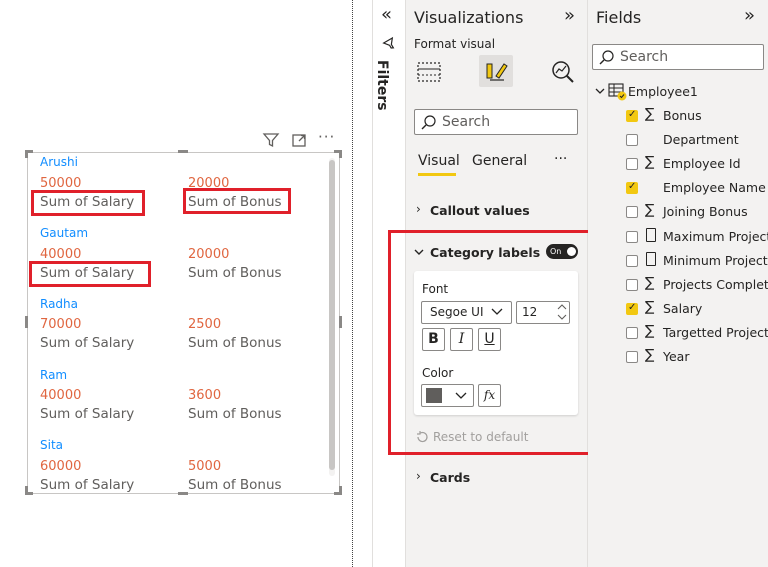 This screenshot has height=567, width=768. What do you see at coordinates (430, 72) in the screenshot?
I see `build-visual-icon` at bounding box center [430, 72].